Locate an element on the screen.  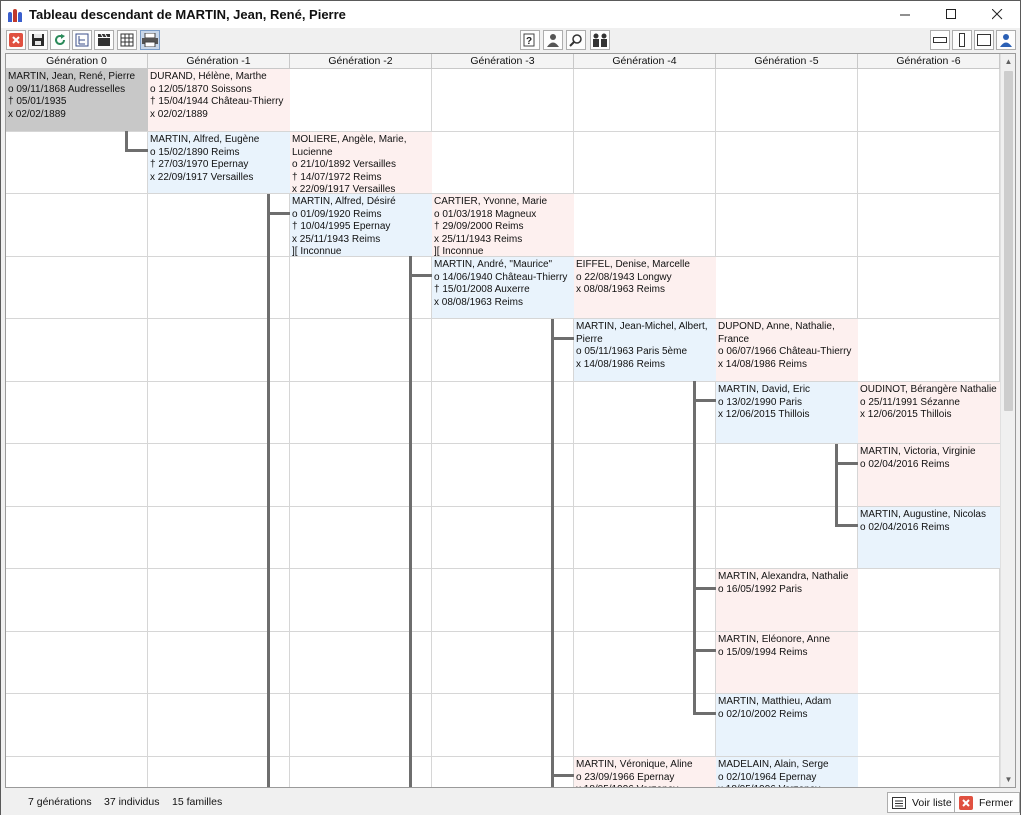
column-header-gen0: Génération 0 is located at coordinates (77, 61).